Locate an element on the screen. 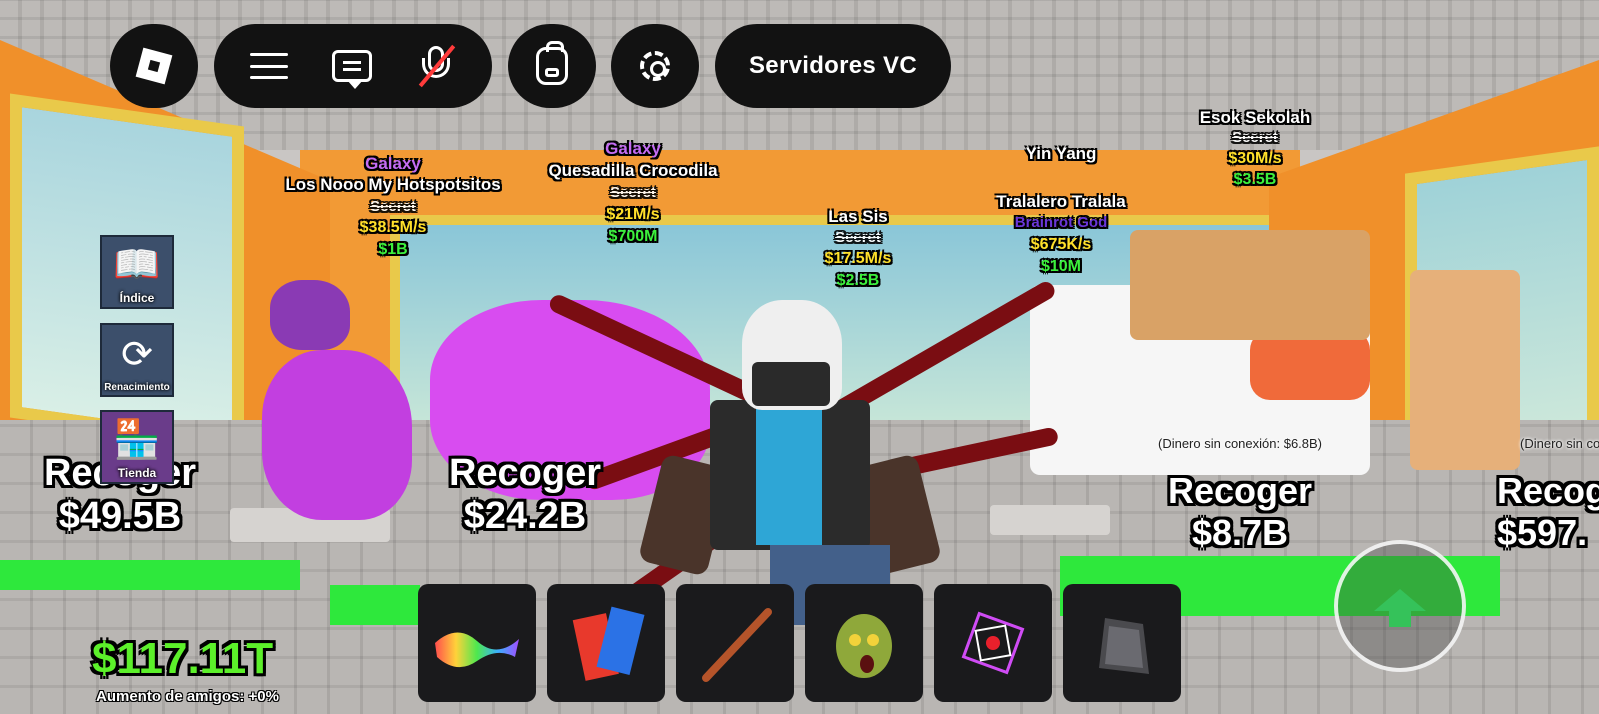 This screenshot has width=1599, height=714. player-shirt is located at coordinates (789, 475).